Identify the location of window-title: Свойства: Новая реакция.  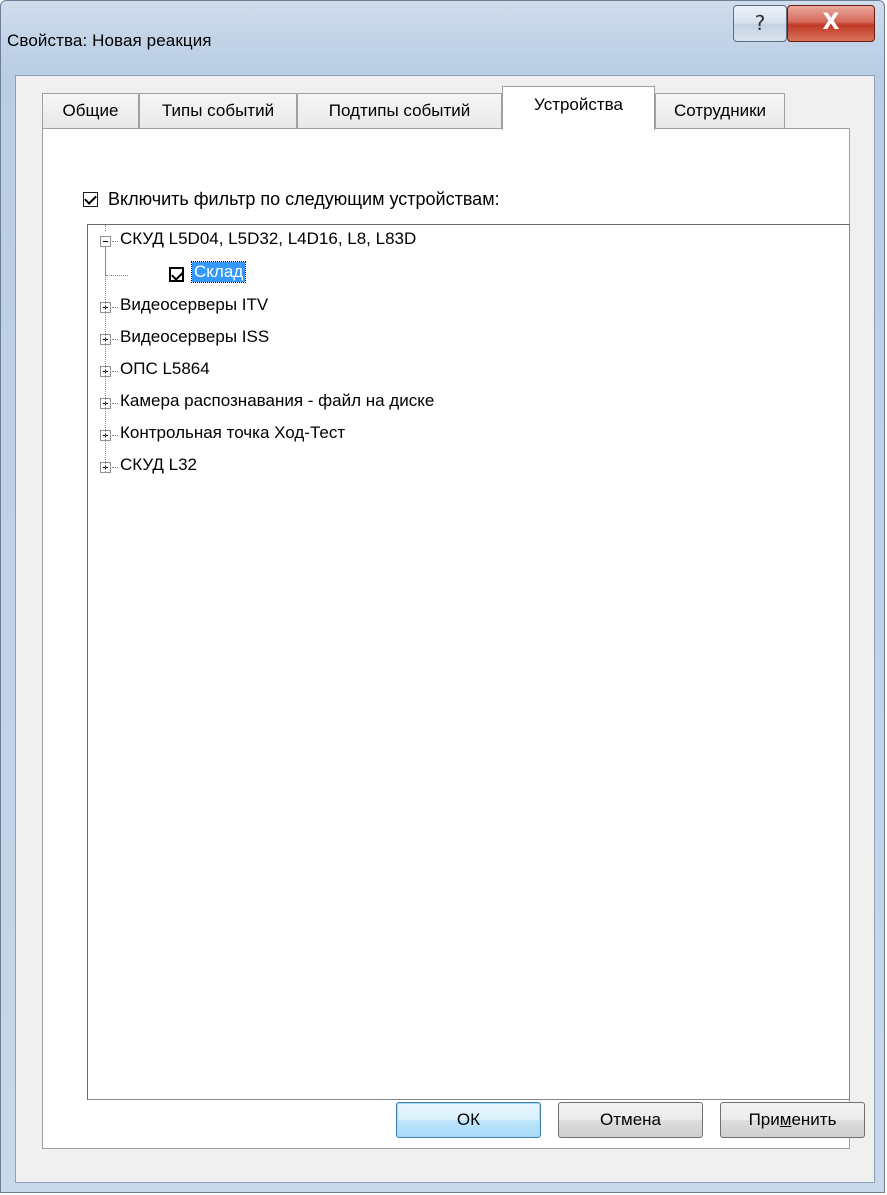
(109, 40).